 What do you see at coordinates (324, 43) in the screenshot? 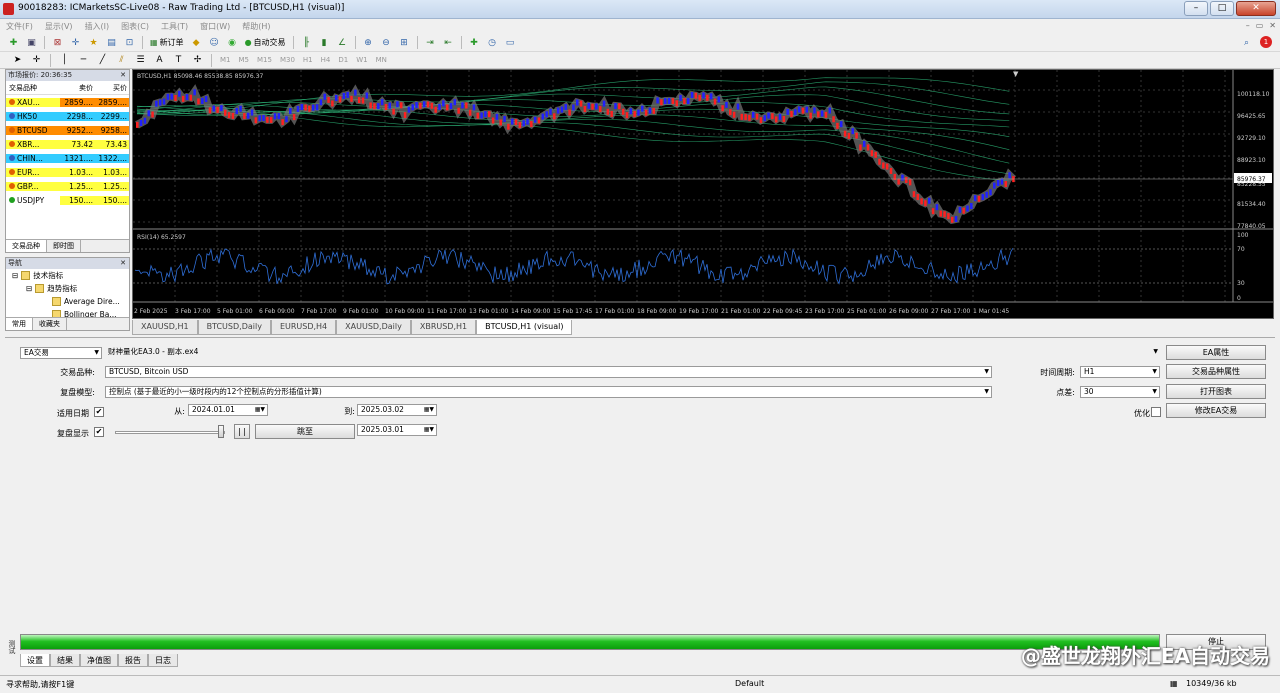
I see `candles-icon: ▮` at bounding box center [324, 43].